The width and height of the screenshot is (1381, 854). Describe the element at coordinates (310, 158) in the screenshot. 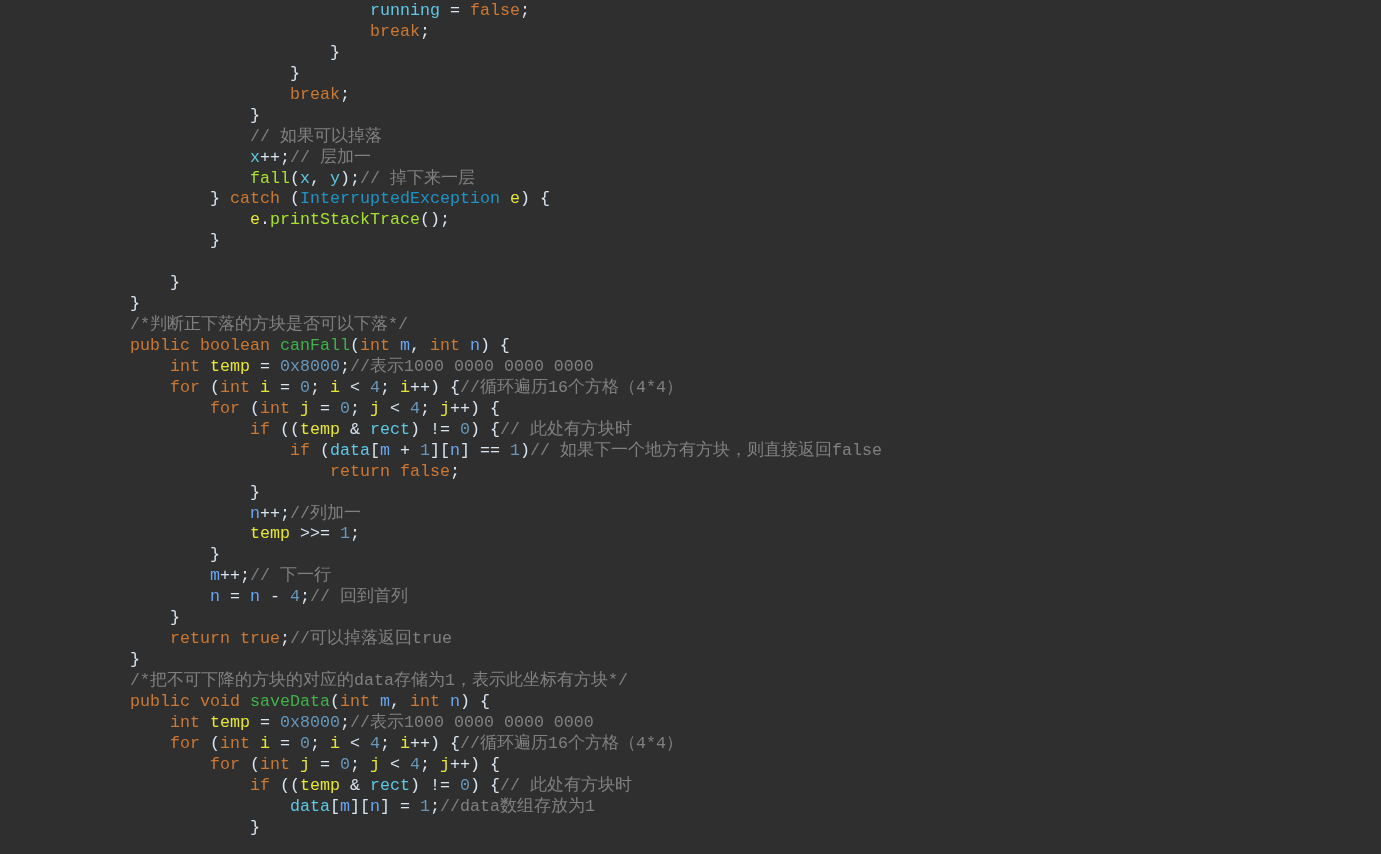

I see `code-line: x++;// 层加一` at that location.